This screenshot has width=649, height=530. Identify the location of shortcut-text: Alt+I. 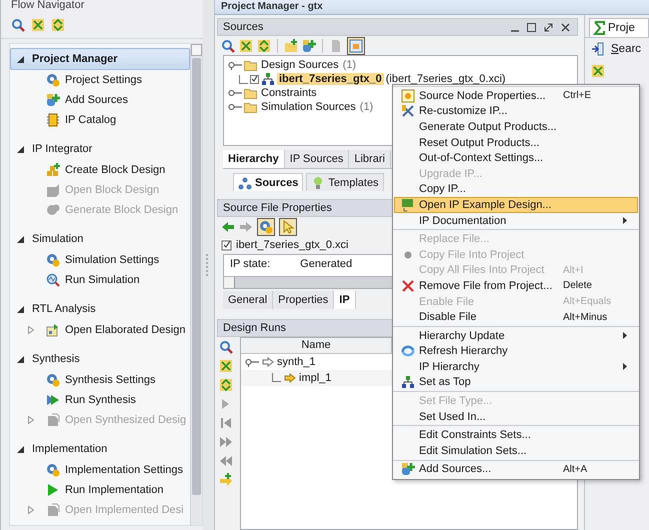
(573, 270).